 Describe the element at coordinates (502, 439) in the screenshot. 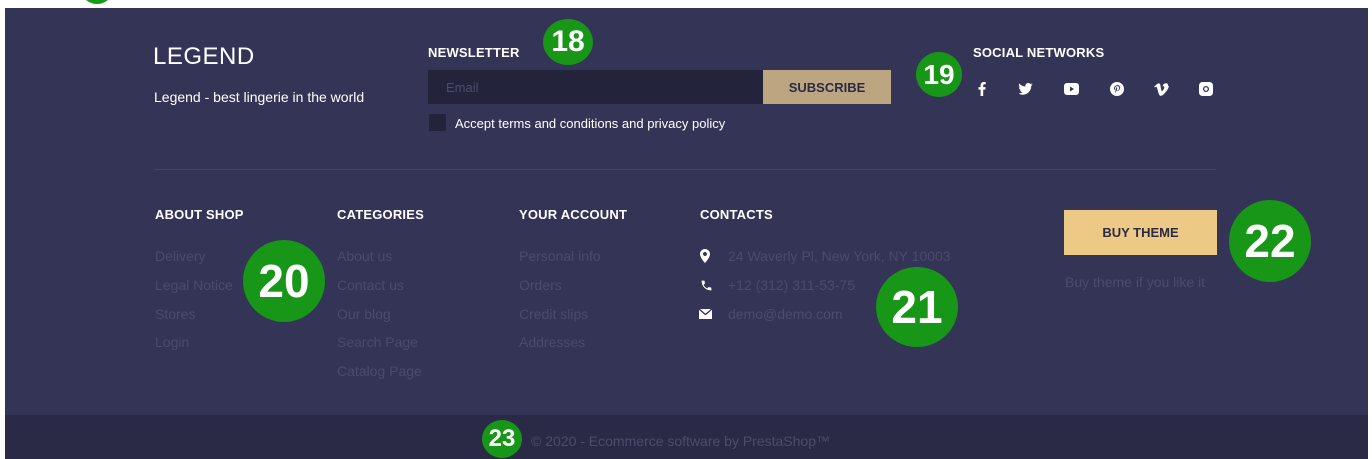

I see `annotation-marker-23: 23` at that location.